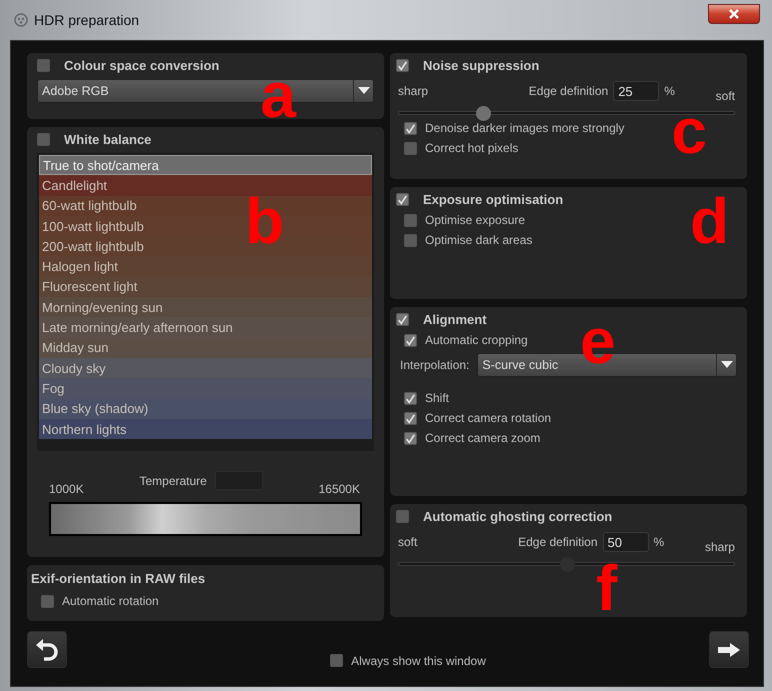 The image size is (772, 691). I want to click on section-title: Automatic ghosting correction, so click(517, 516).